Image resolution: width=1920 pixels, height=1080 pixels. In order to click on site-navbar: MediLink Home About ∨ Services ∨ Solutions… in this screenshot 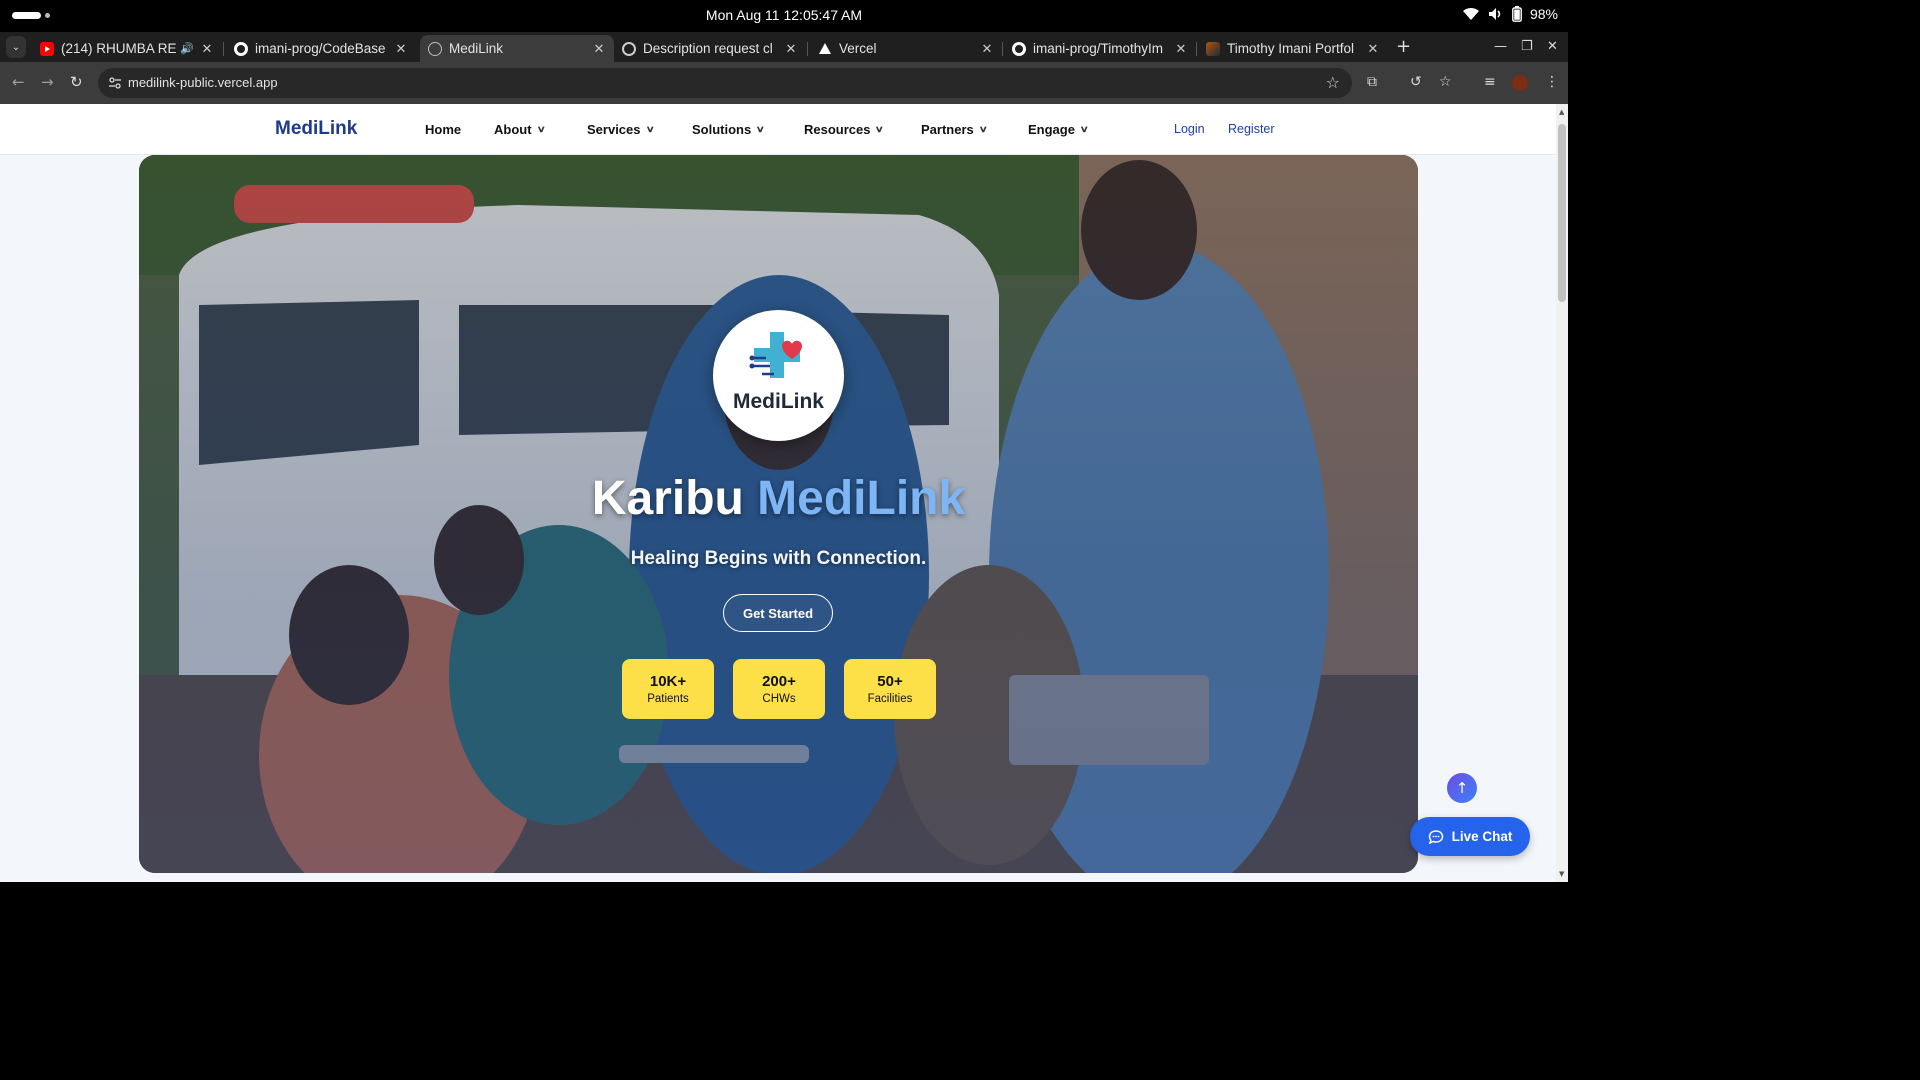, I will do `click(778, 129)`.